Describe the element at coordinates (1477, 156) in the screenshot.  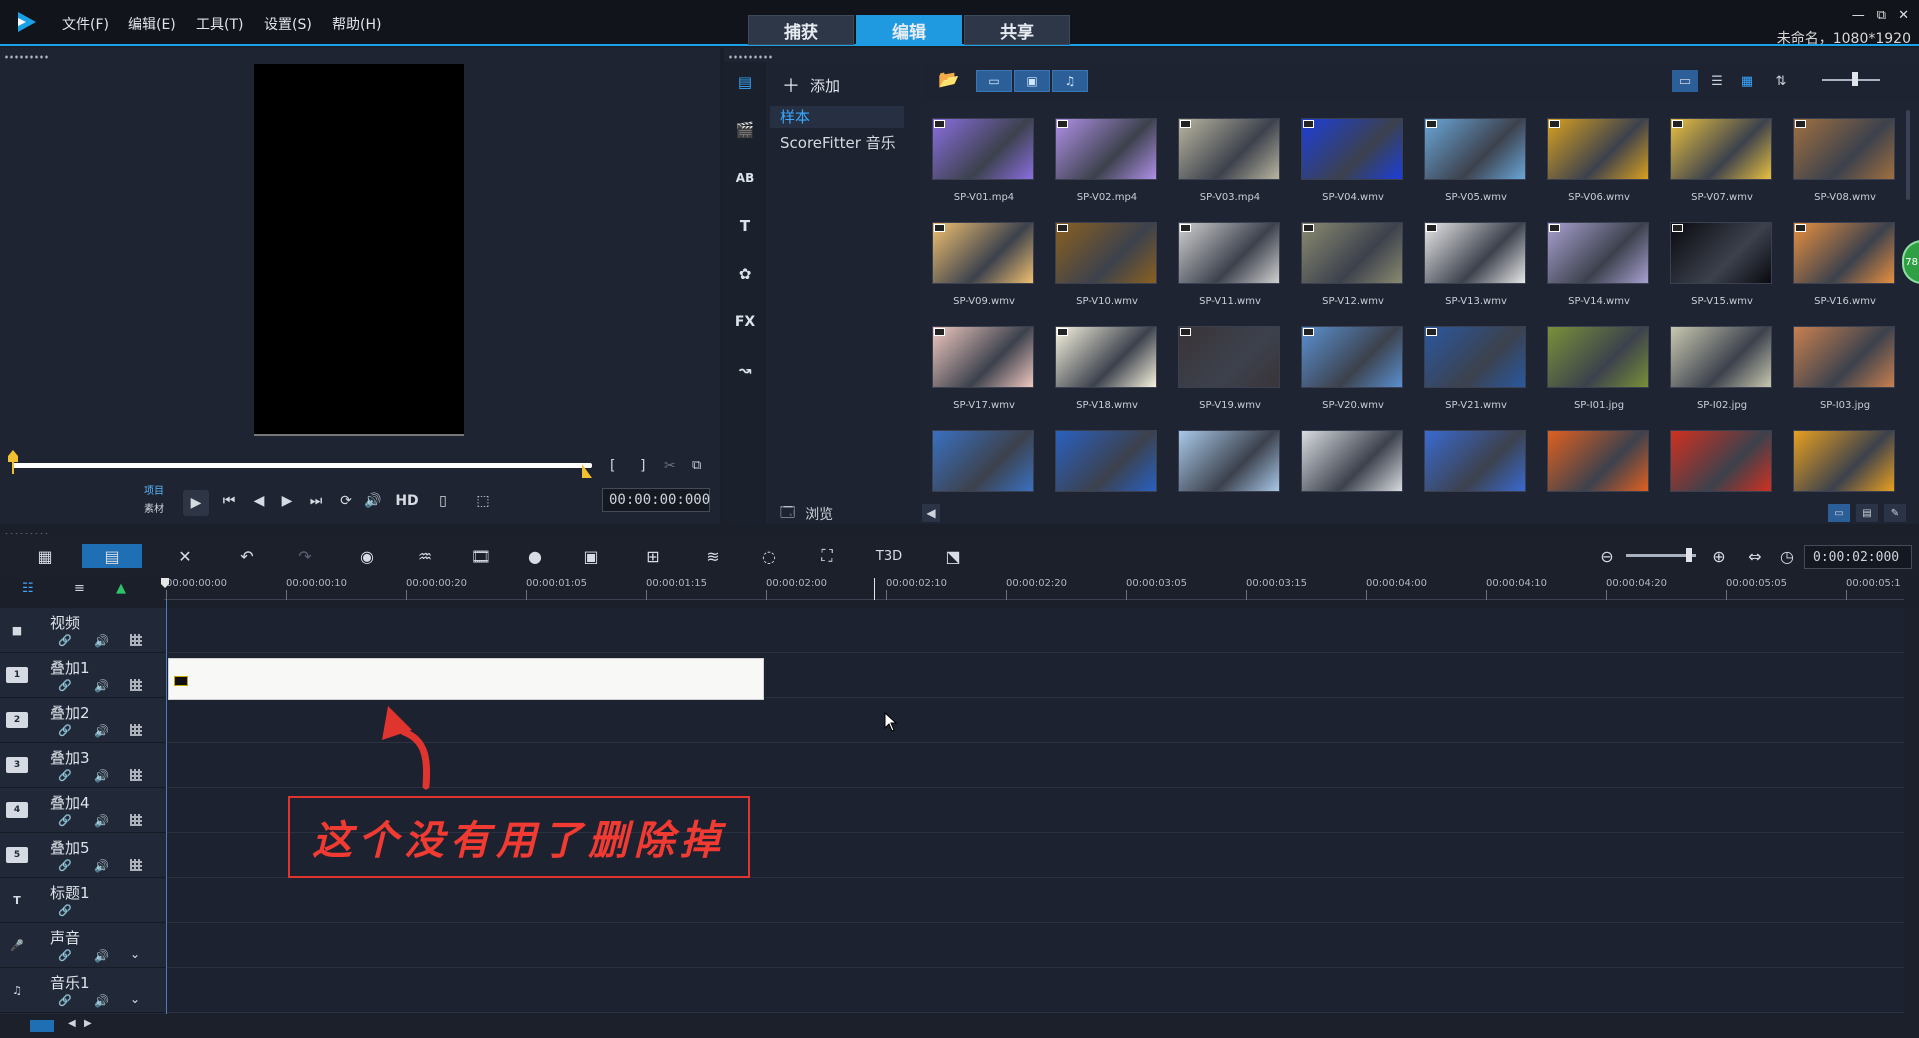
I see `library-thumbnail: SP-V05.wmv` at that location.